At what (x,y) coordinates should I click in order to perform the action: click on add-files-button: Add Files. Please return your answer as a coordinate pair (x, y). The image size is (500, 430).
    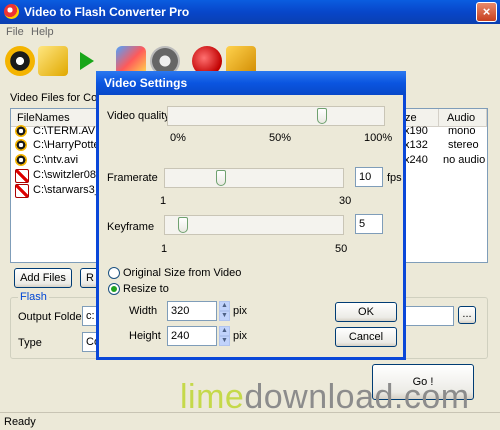
    Looking at the image, I should click on (43, 278).